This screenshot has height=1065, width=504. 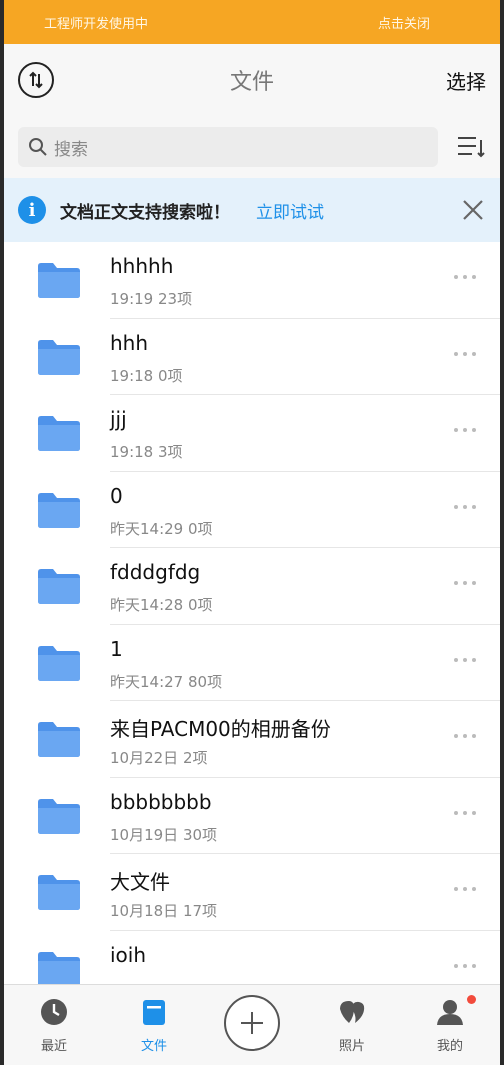 I want to click on search-row: 搜索, so click(x=252, y=147).